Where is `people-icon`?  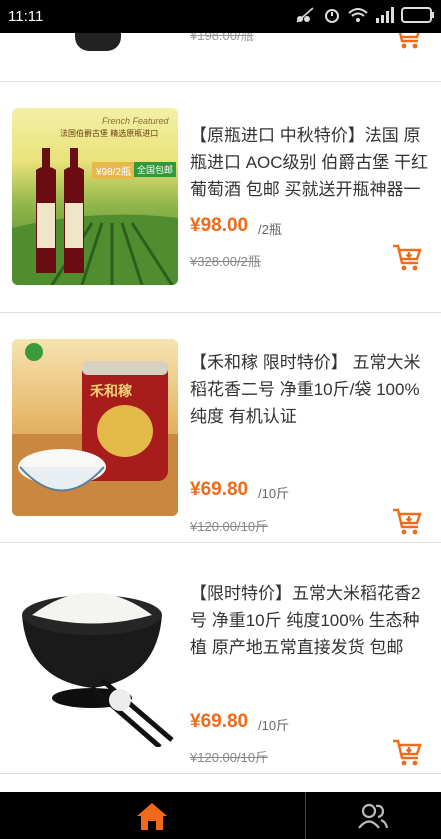
people-icon is located at coordinates (373, 816).